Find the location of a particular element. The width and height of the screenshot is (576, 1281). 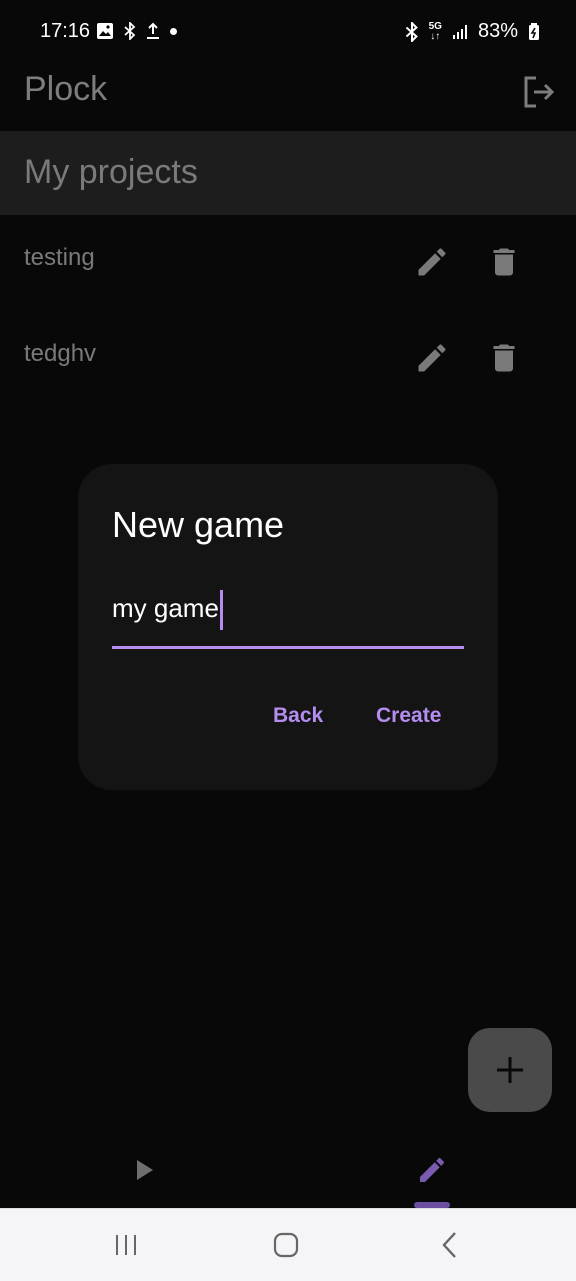

back-icon is located at coordinates (450, 1245).